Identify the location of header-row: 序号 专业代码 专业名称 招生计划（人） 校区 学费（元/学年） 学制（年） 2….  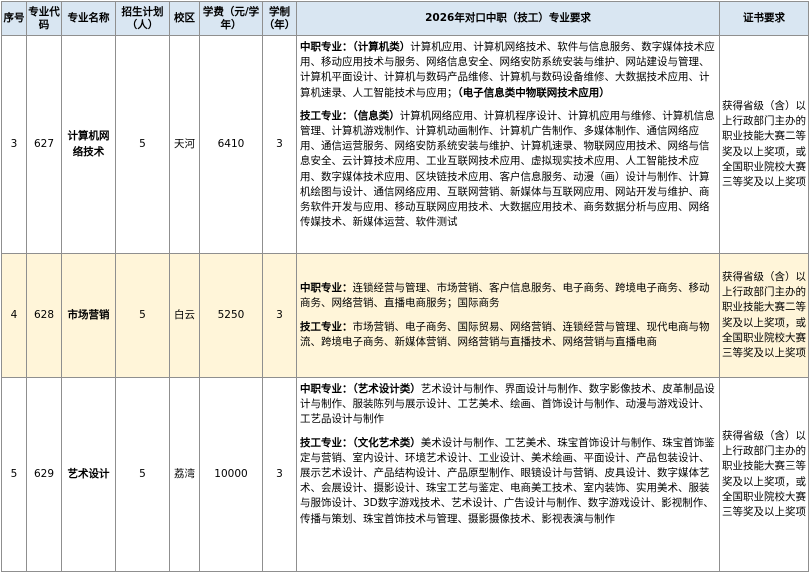
(405, 18).